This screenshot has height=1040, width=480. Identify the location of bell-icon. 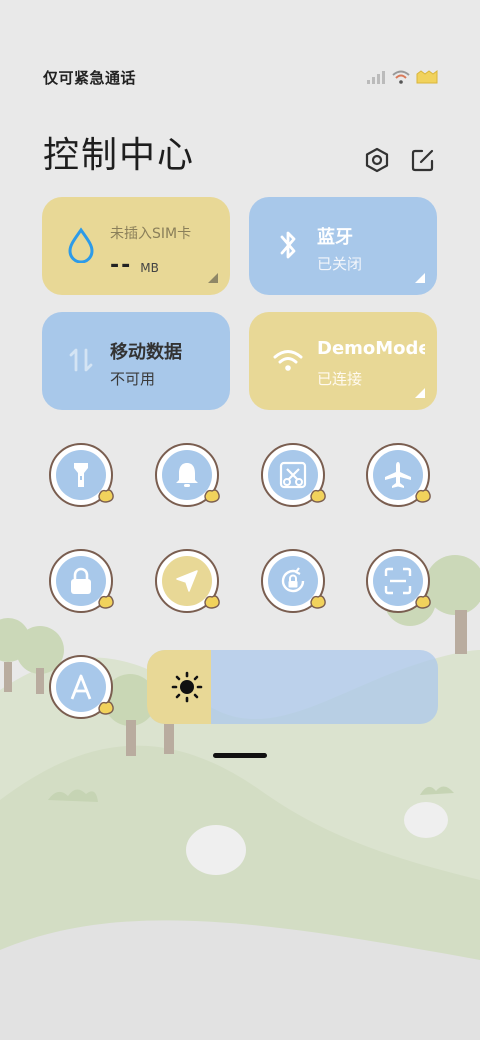
(187, 475).